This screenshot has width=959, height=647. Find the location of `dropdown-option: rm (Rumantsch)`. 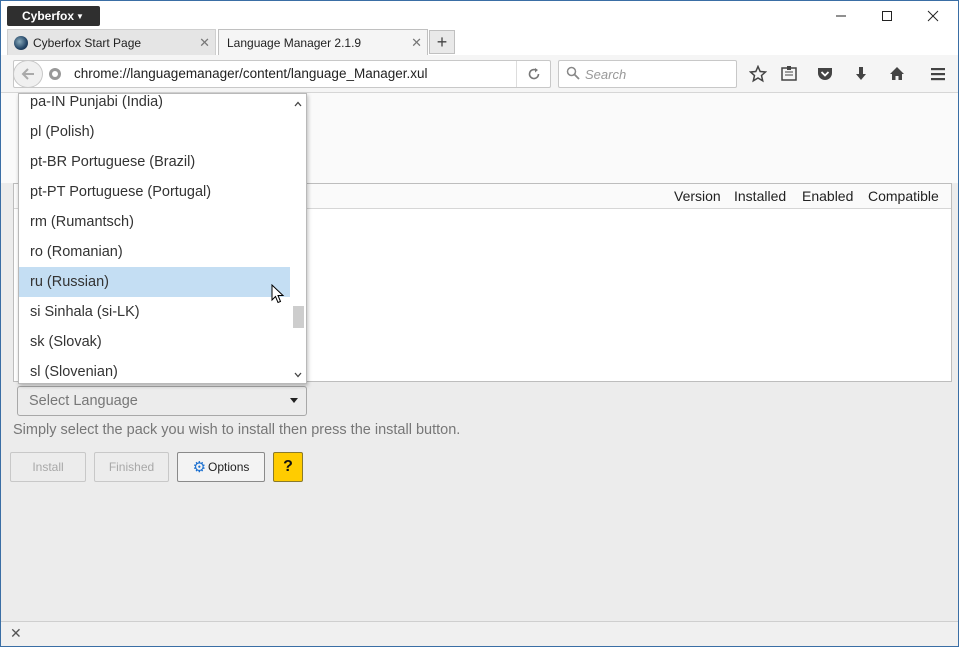

dropdown-option: rm (Rumantsch) is located at coordinates (154, 222).